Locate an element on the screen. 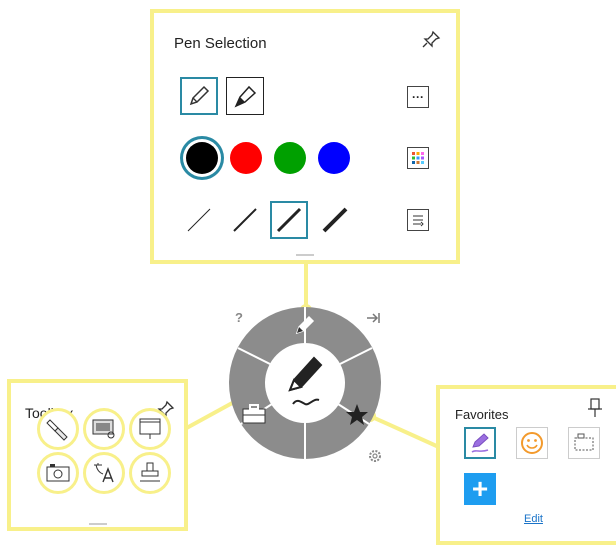 The image size is (616, 545). camera-icon is located at coordinates (58, 473).